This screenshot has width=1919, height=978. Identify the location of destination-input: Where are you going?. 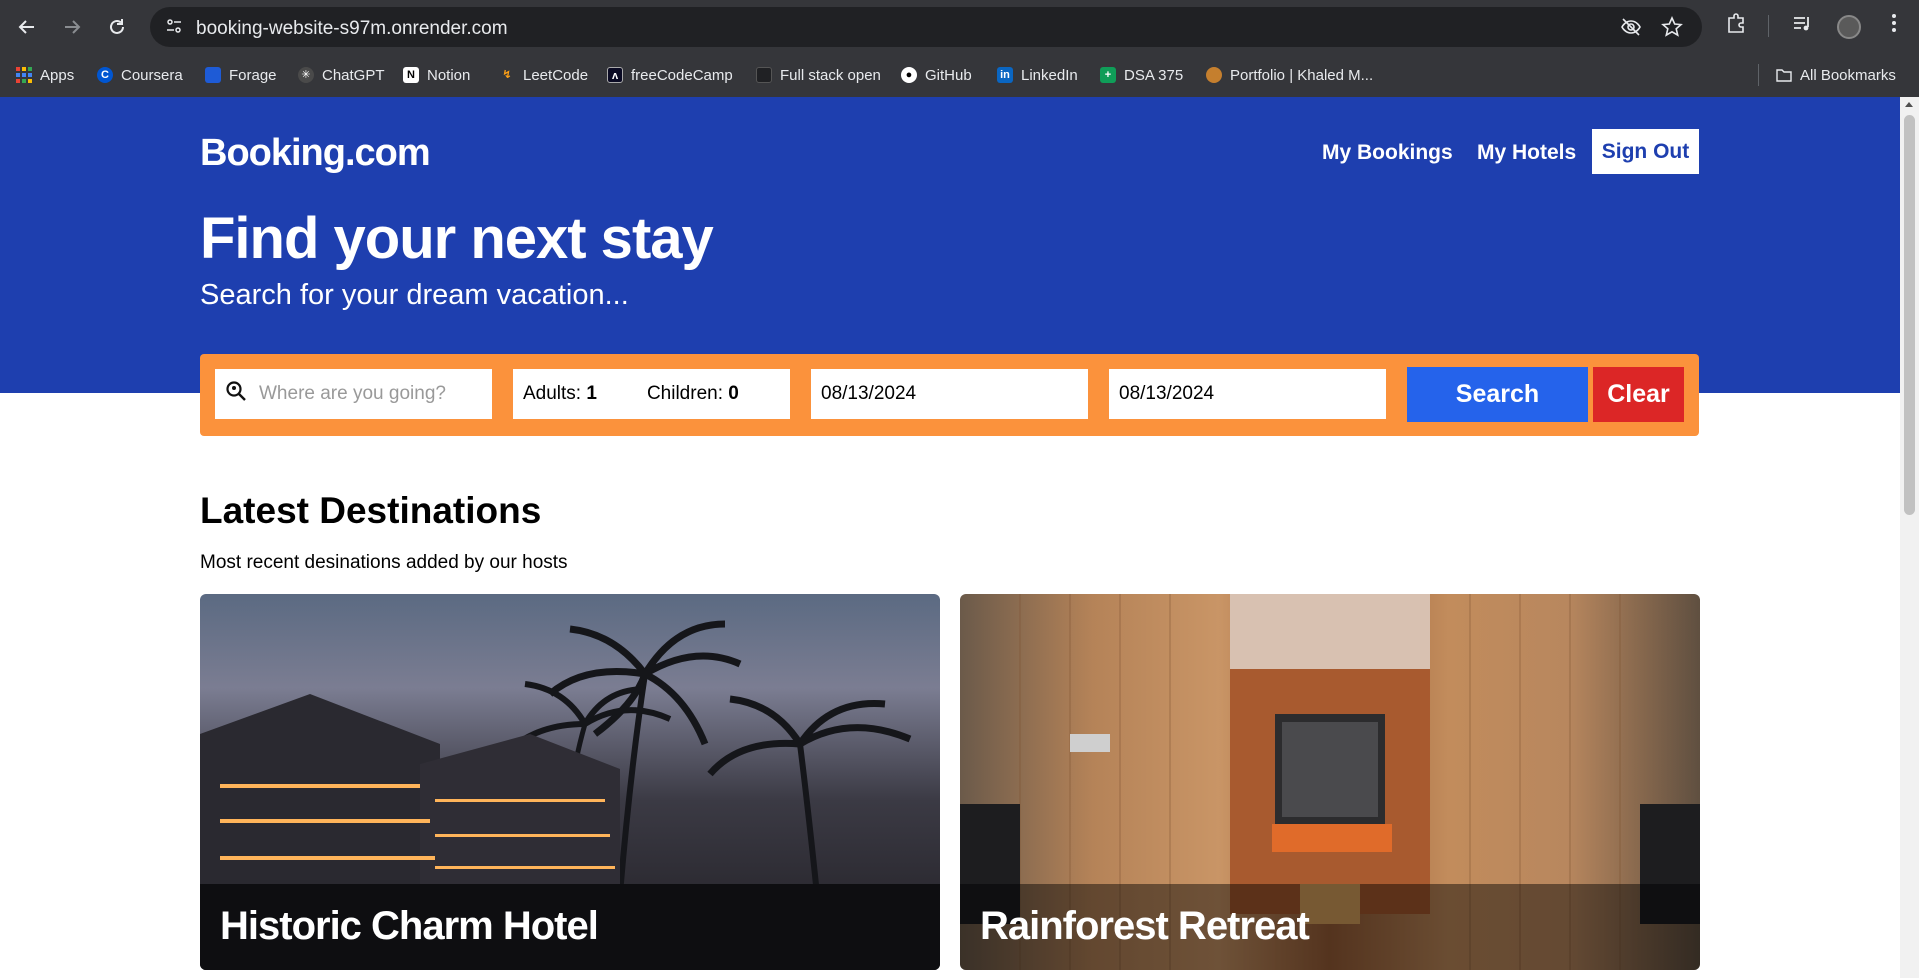
(353, 394).